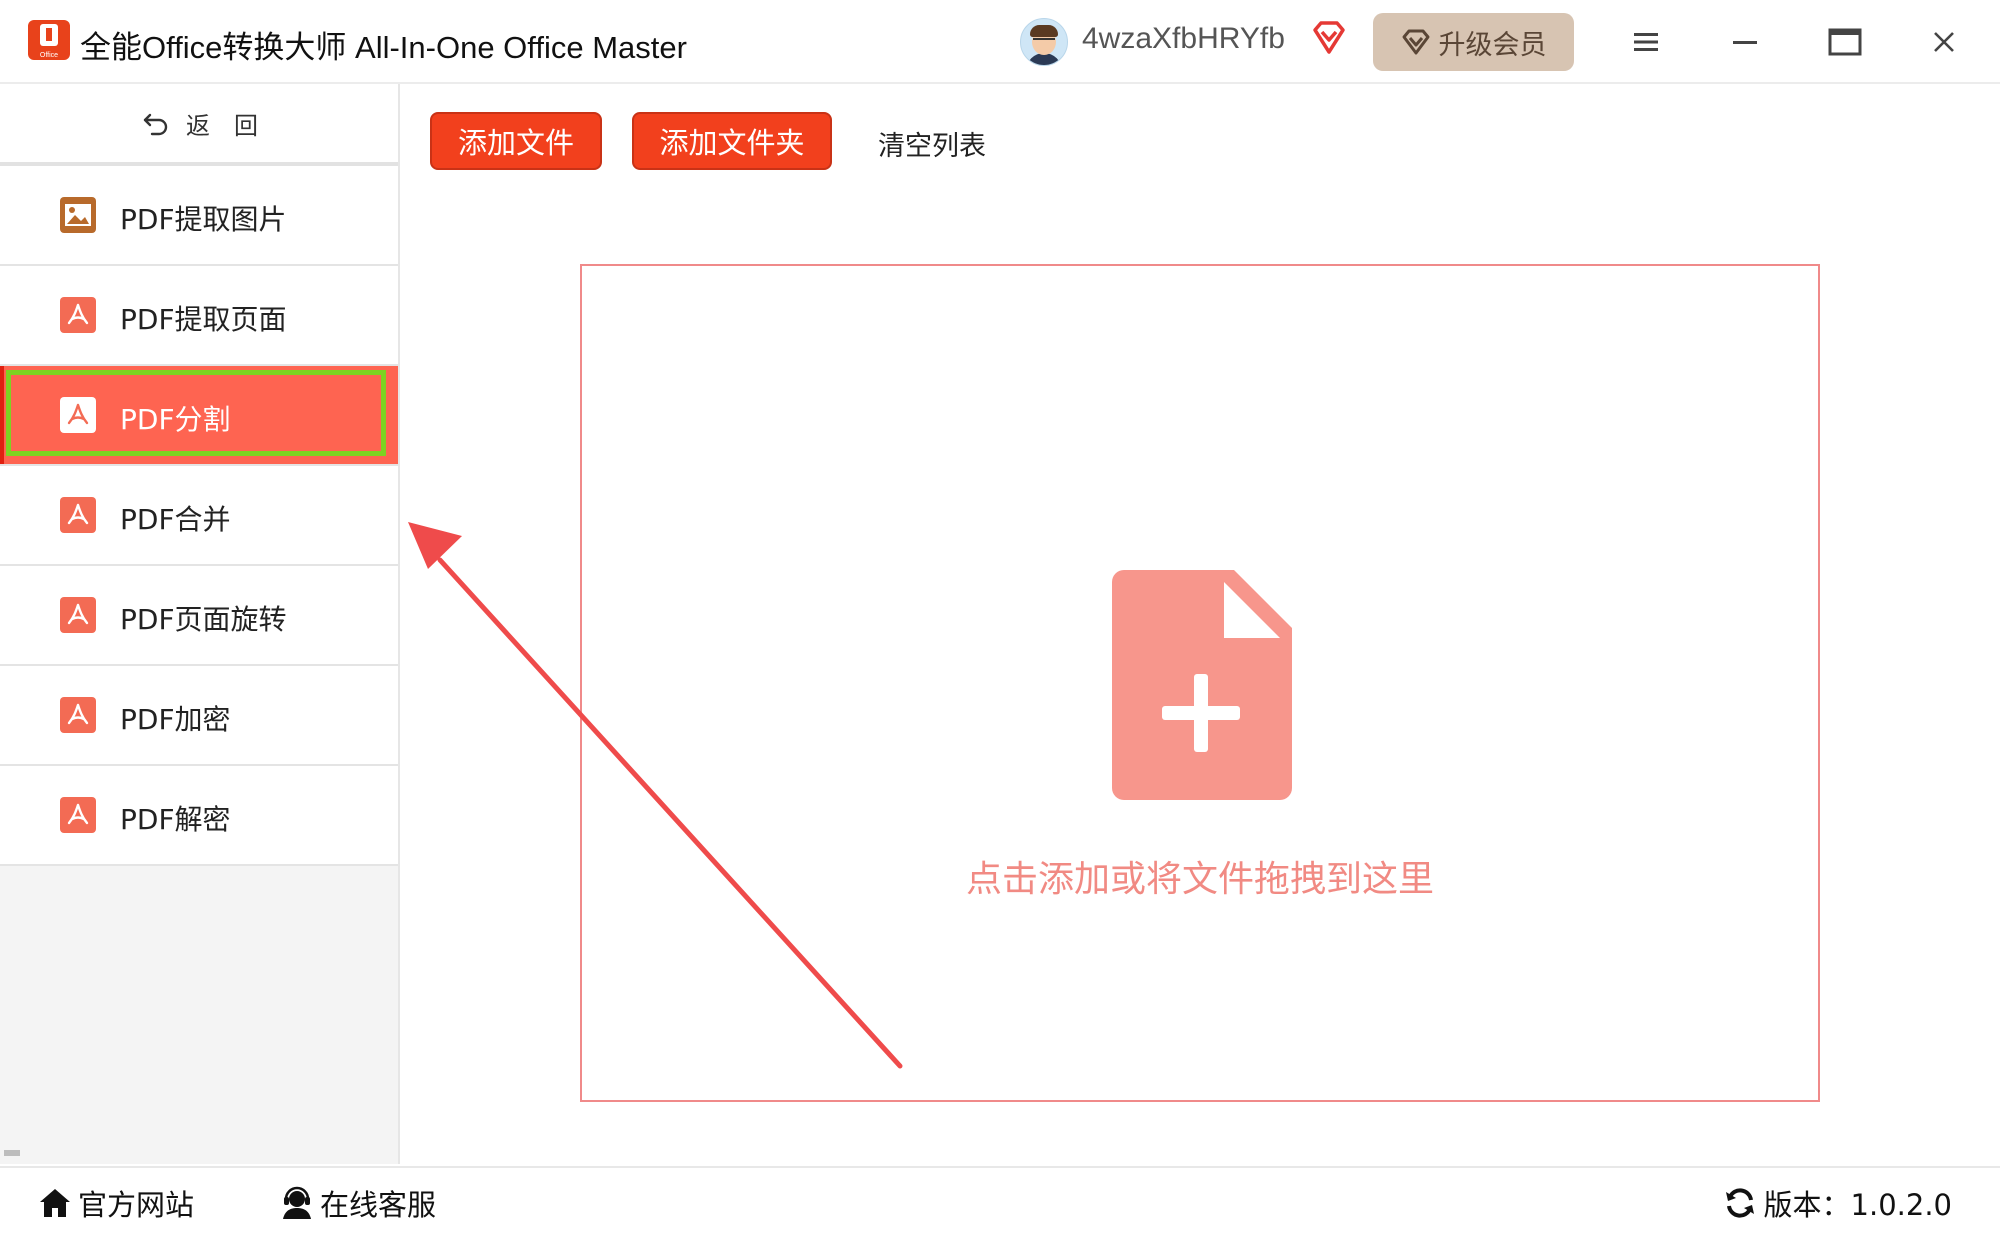  What do you see at coordinates (175, 419) in the screenshot?
I see `sidebar-item-label: PDF分割` at bounding box center [175, 419].